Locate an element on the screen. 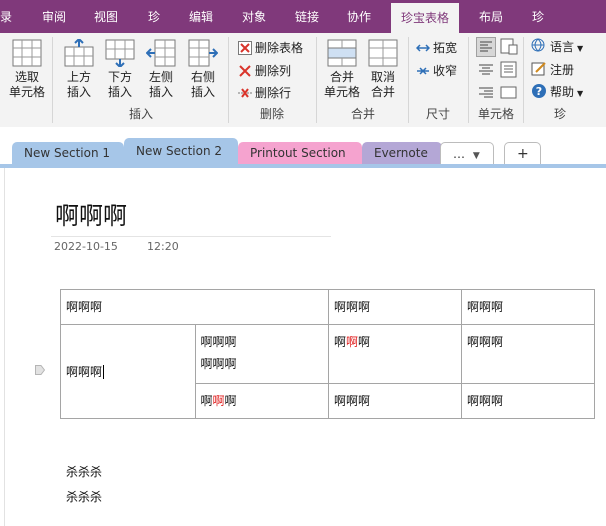  menu-tab-jewel-2: 珍 is located at coordinates (538, 16).